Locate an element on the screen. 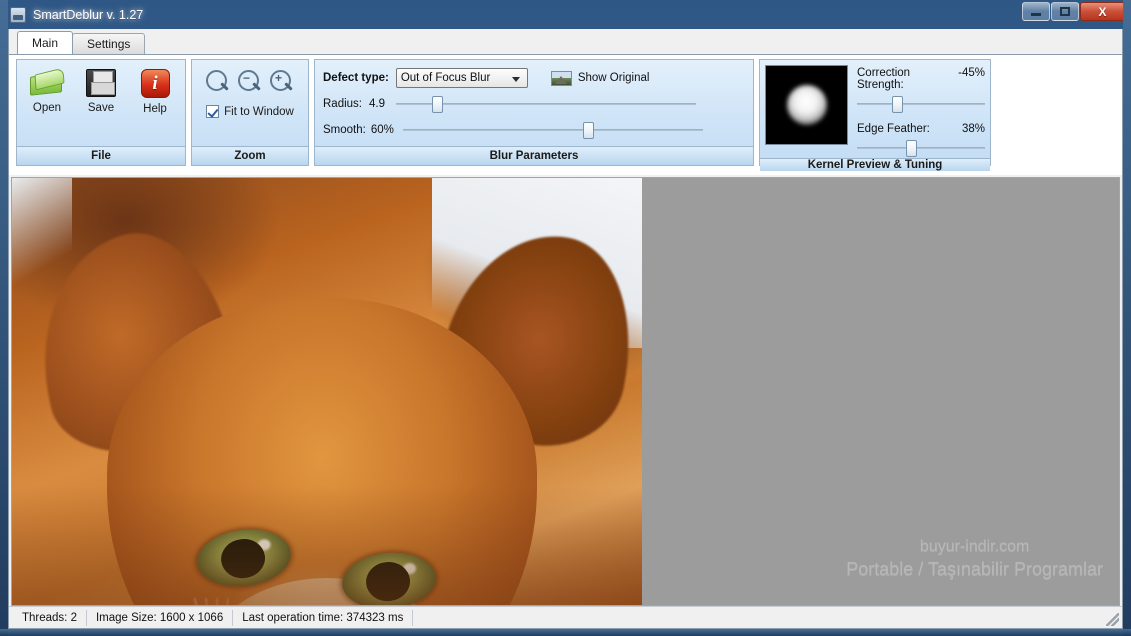 Image resolution: width=1131 pixels, height=636 pixels. maximize-button is located at coordinates (1065, 11).